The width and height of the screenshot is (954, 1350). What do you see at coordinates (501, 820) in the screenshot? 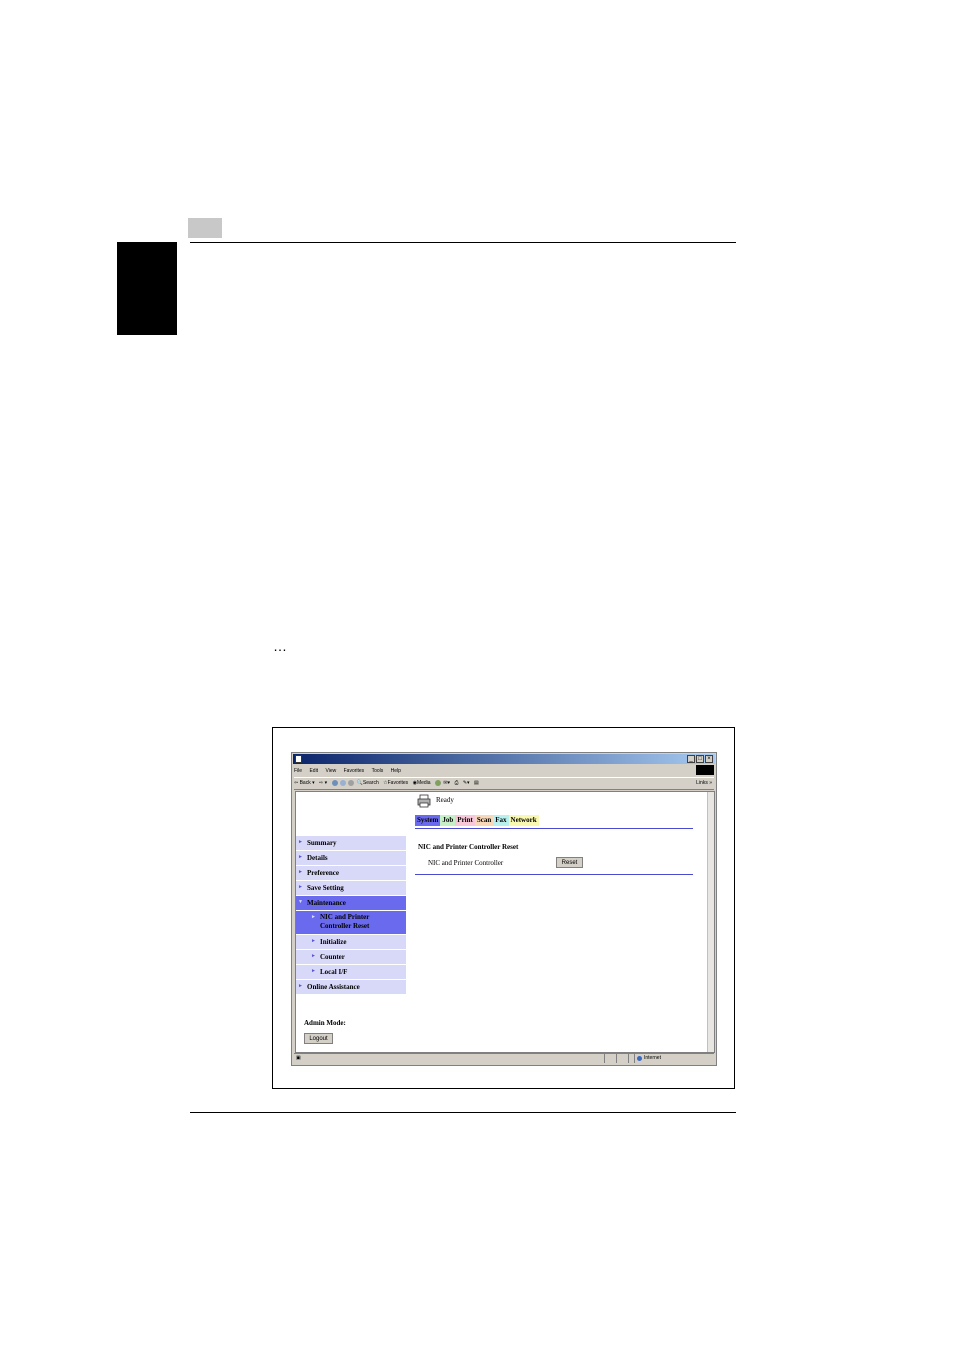
I see `tab-fax: Fax` at bounding box center [501, 820].